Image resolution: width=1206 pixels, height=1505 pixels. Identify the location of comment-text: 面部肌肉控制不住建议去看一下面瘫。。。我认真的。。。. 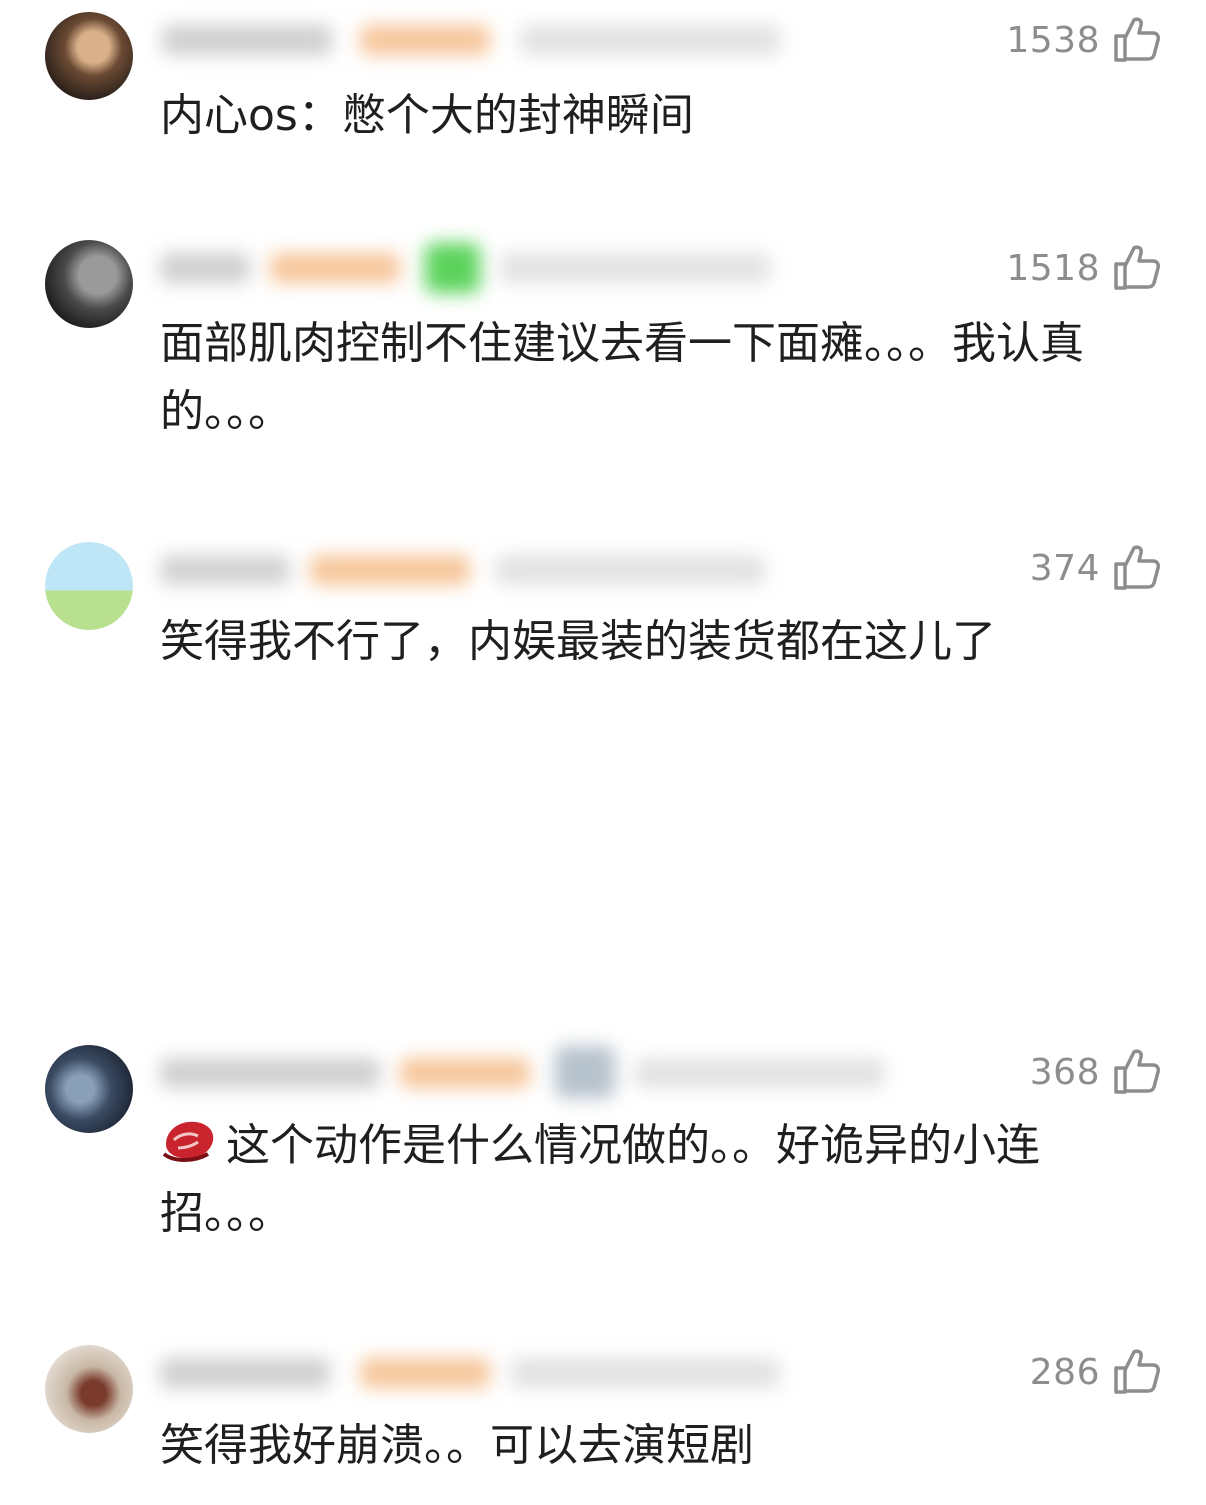
(622, 377).